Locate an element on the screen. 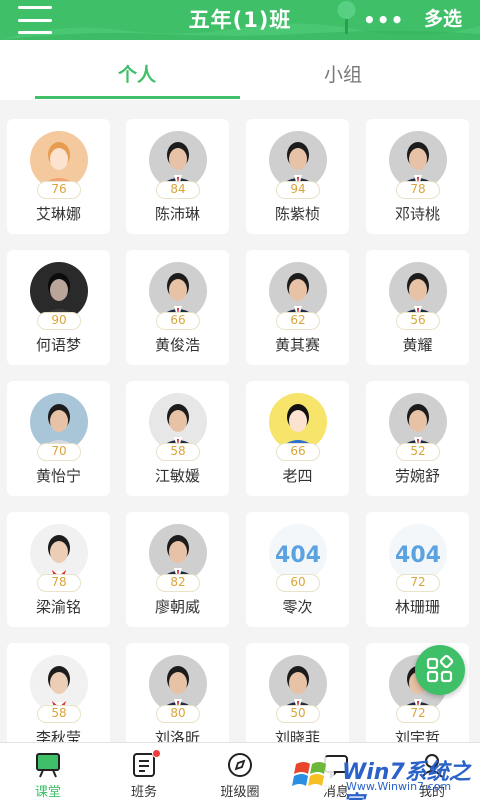  student-card: 82 廖朝威 is located at coordinates (177, 569).